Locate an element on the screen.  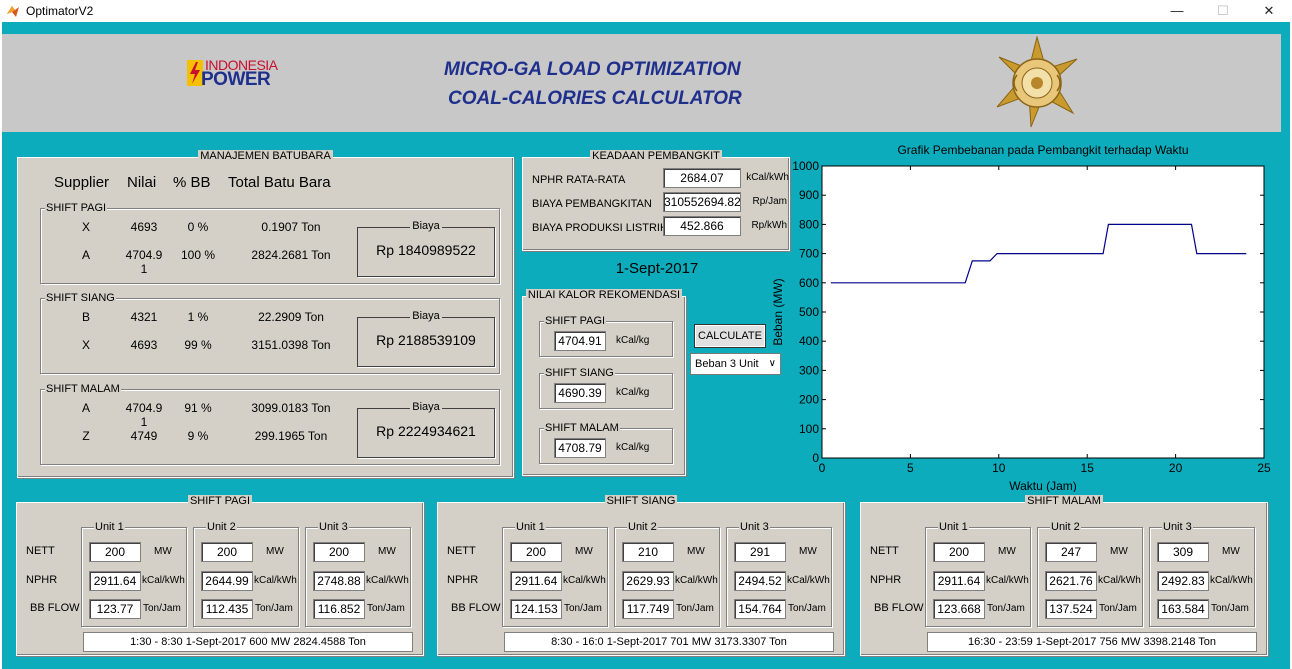
kalor-malam-field: 4708.79 is located at coordinates (580, 448).